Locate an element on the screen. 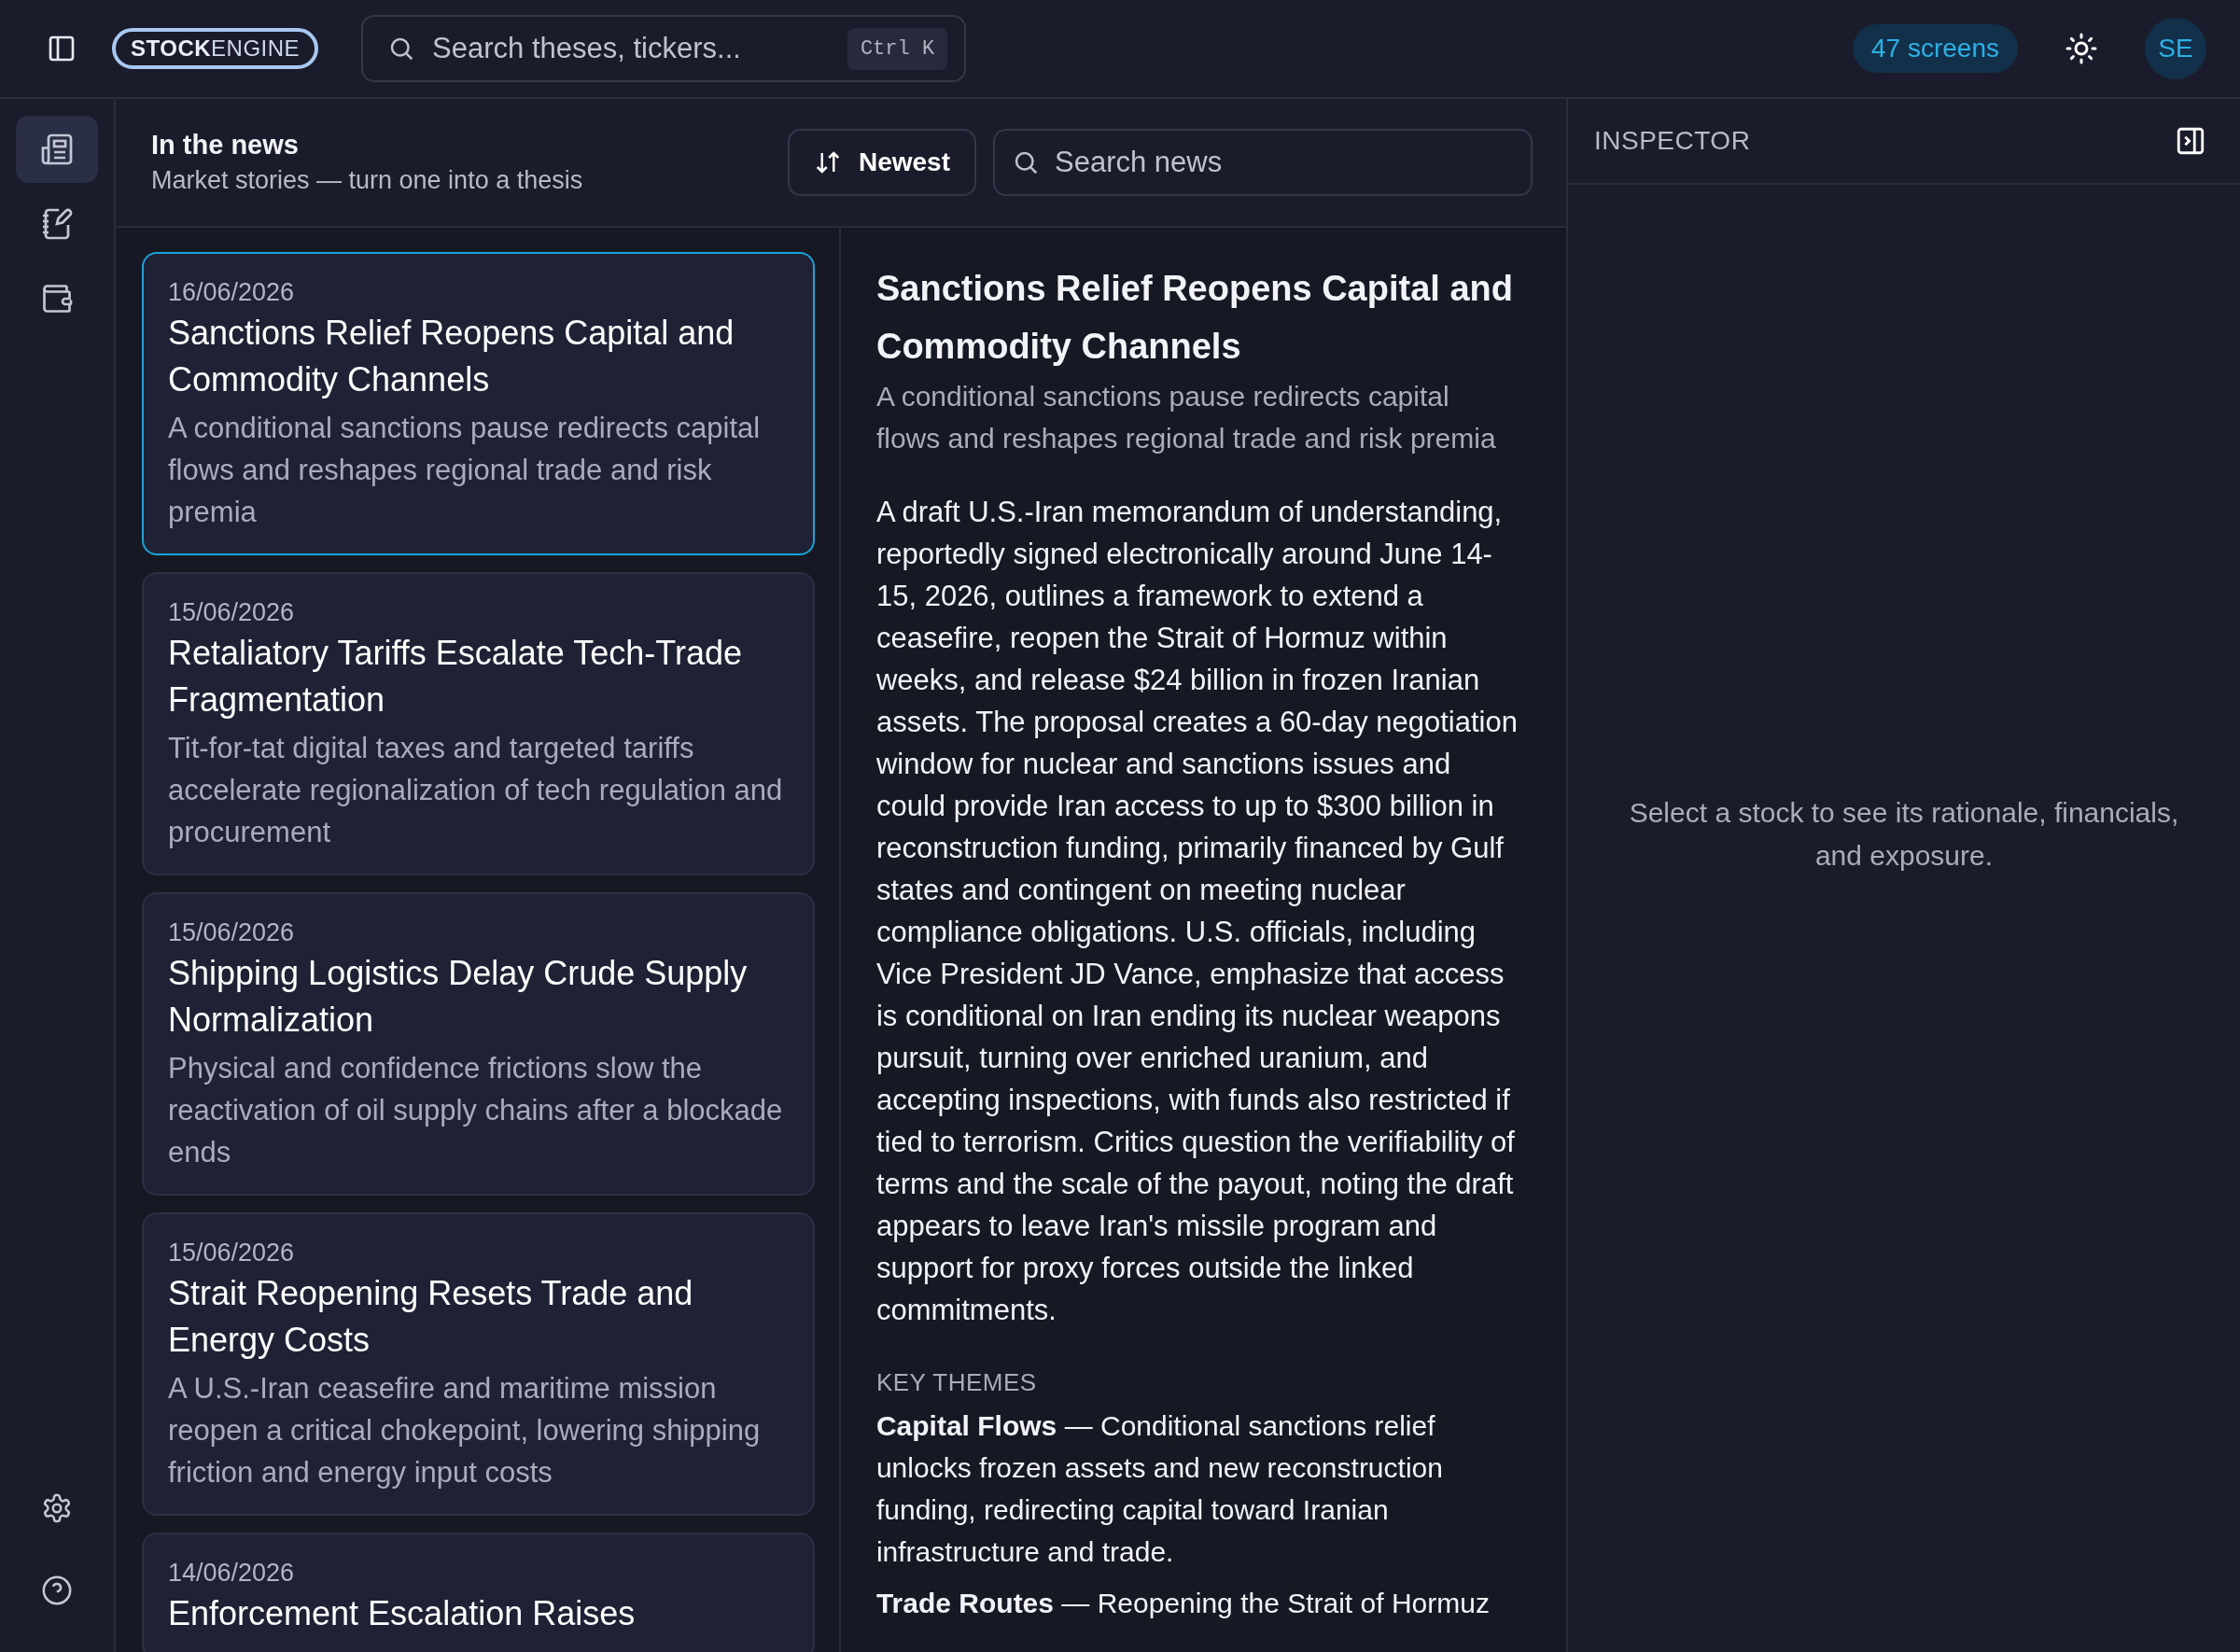 The width and height of the screenshot is (2240, 1652). search-field: Search theses, tickers... Ctrl K is located at coordinates (664, 48).